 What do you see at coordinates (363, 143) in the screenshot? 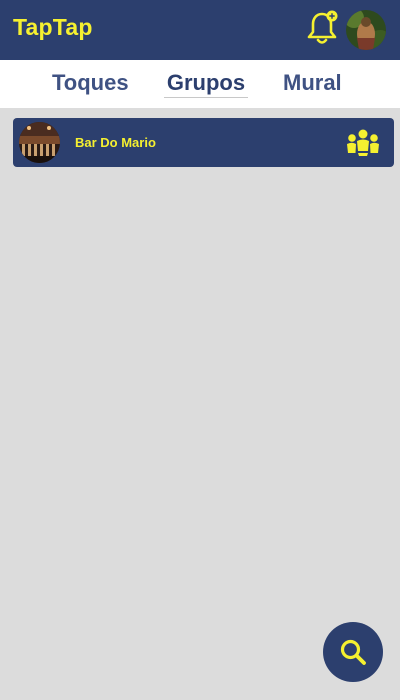
I see `group-members-icon` at bounding box center [363, 143].